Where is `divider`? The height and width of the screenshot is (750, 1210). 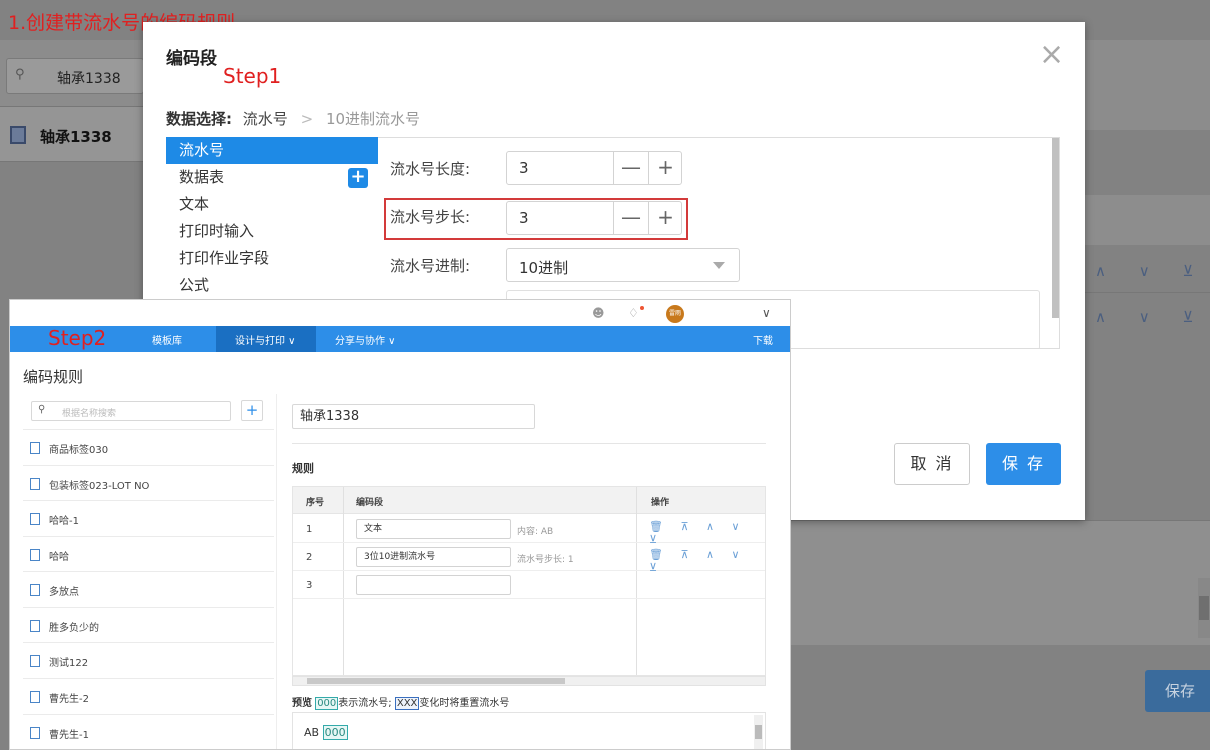 divider is located at coordinates (529, 443).